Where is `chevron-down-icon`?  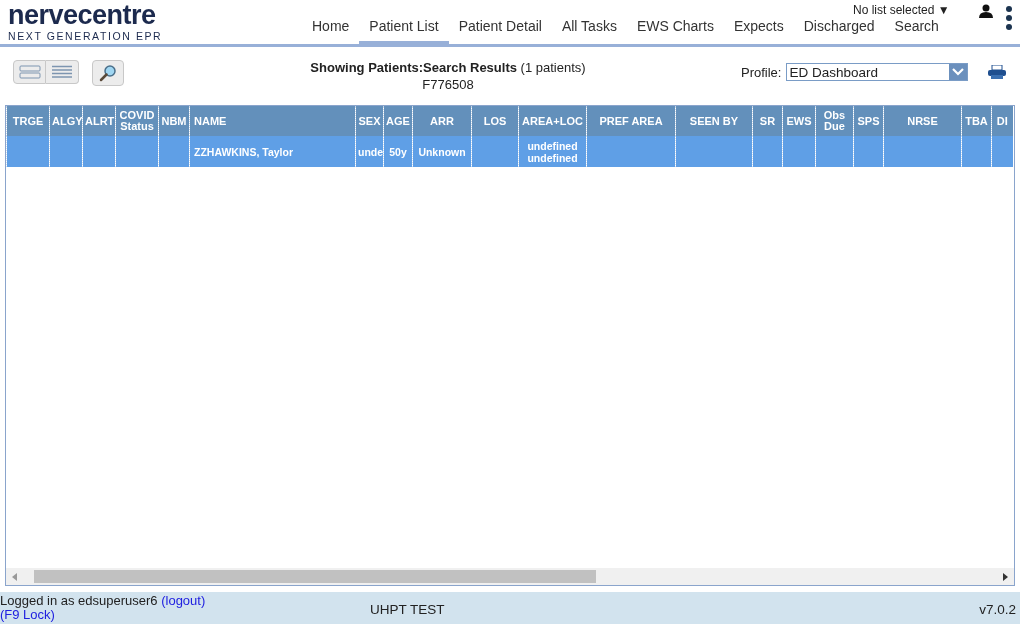 chevron-down-icon is located at coordinates (958, 72).